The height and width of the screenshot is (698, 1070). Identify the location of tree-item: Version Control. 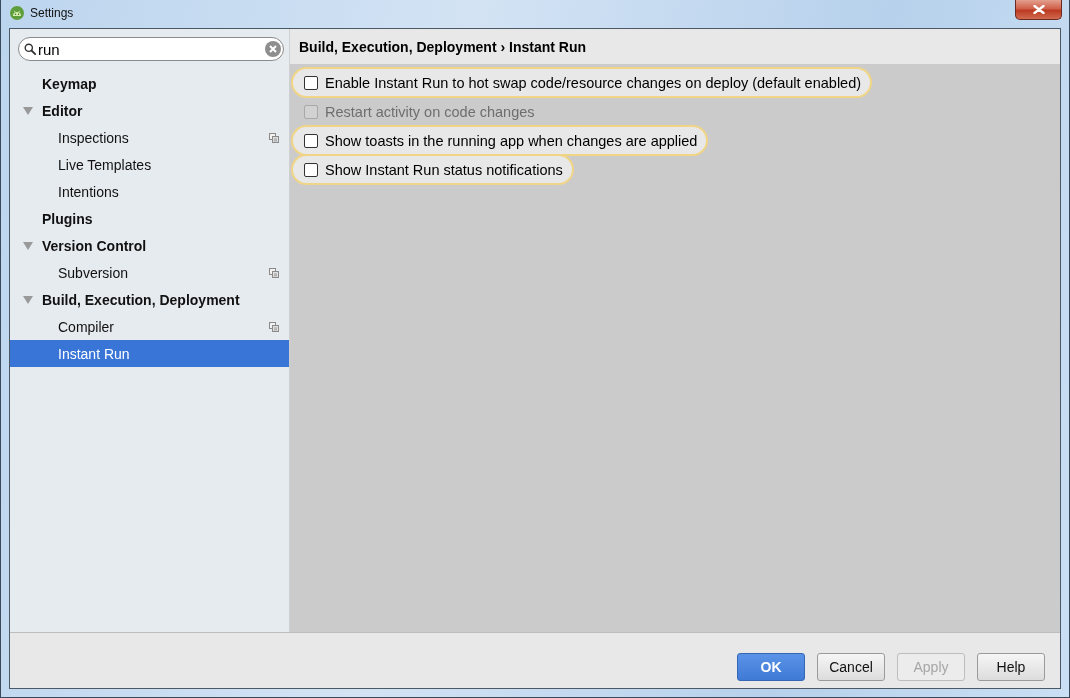
(149, 245).